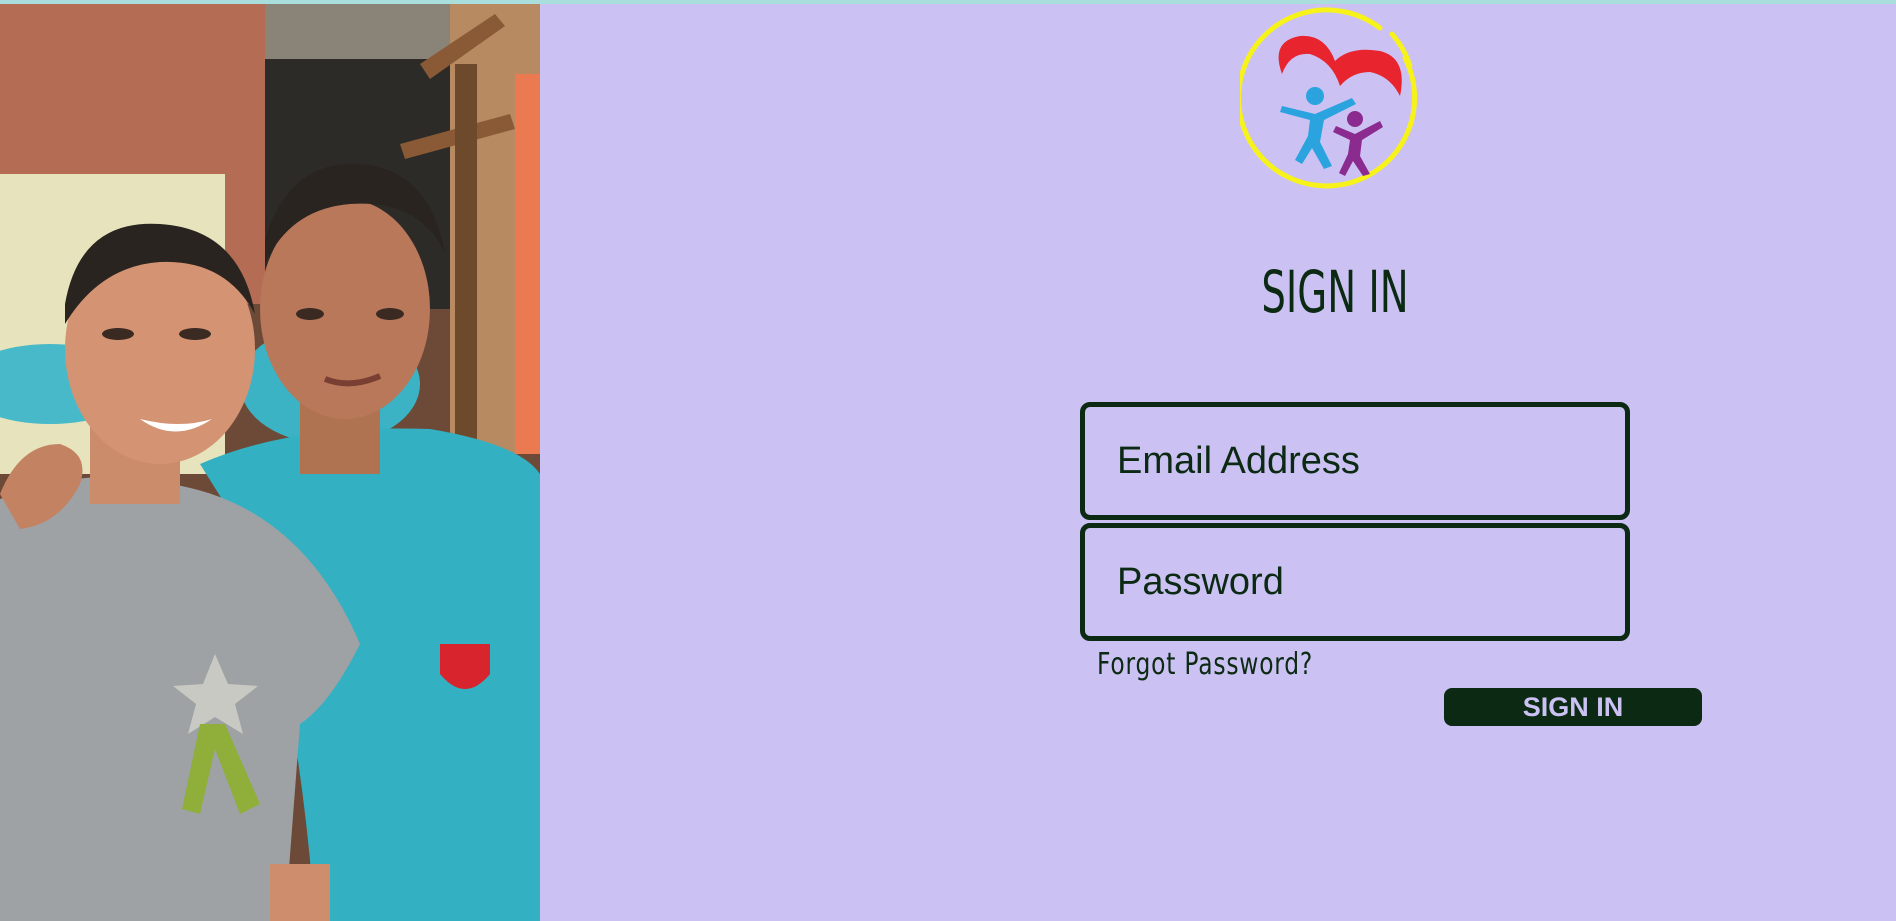 This screenshot has width=1896, height=921. Describe the element at coordinates (1205, 664) in the screenshot. I see `forgot-password-link: Forgot Password?` at that location.